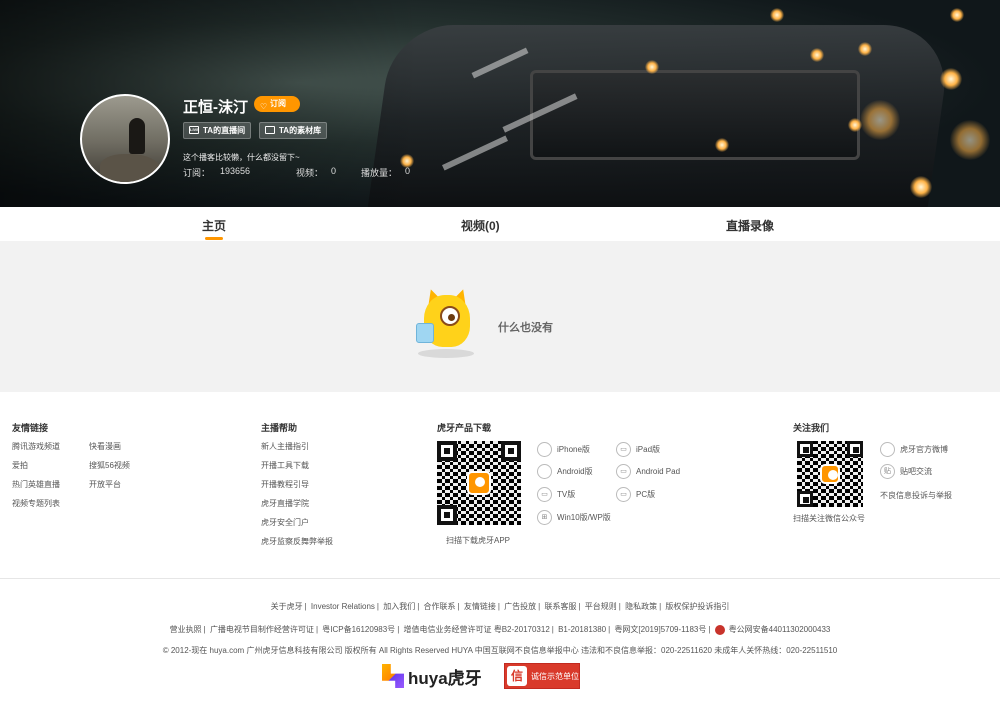  I want to click on footer-link-about: 关于虎牙, so click(287, 606).